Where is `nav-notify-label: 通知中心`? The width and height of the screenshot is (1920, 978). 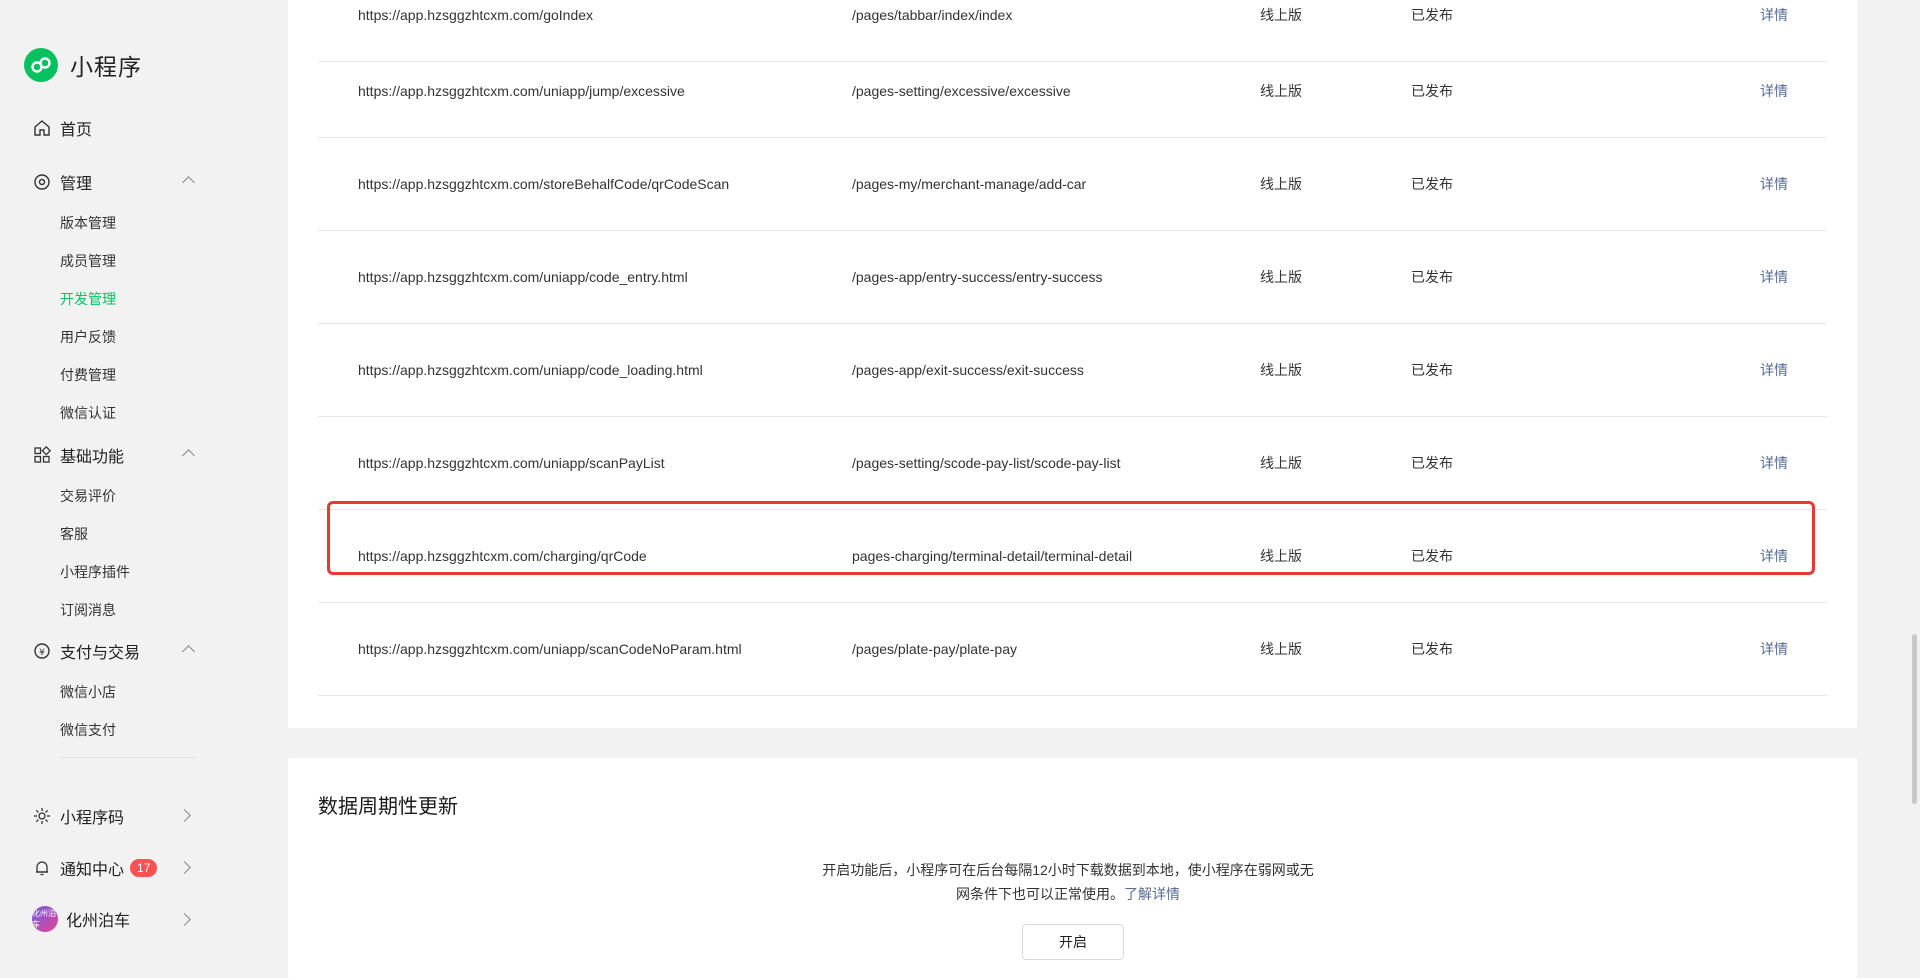
nav-notify-label: 通知中心 is located at coordinates (92, 870).